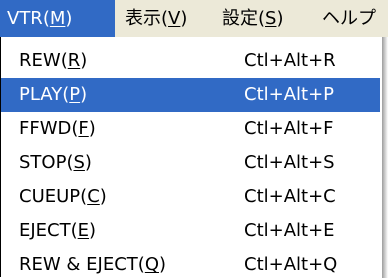 The image size is (388, 278). What do you see at coordinates (289, 128) in the screenshot?
I see `menu-item-shortcut: Ctl+Alt+F` at bounding box center [289, 128].